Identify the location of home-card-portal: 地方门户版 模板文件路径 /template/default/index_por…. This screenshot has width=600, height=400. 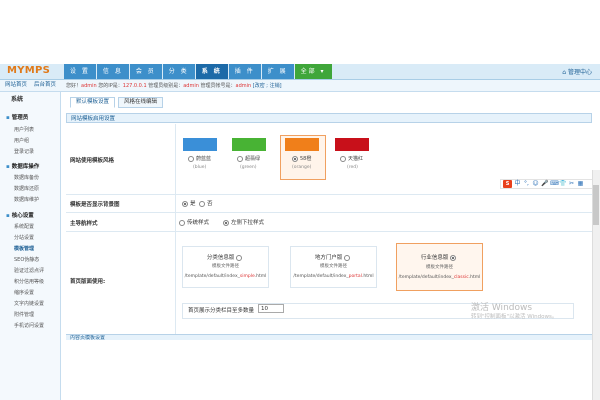
(333, 267).